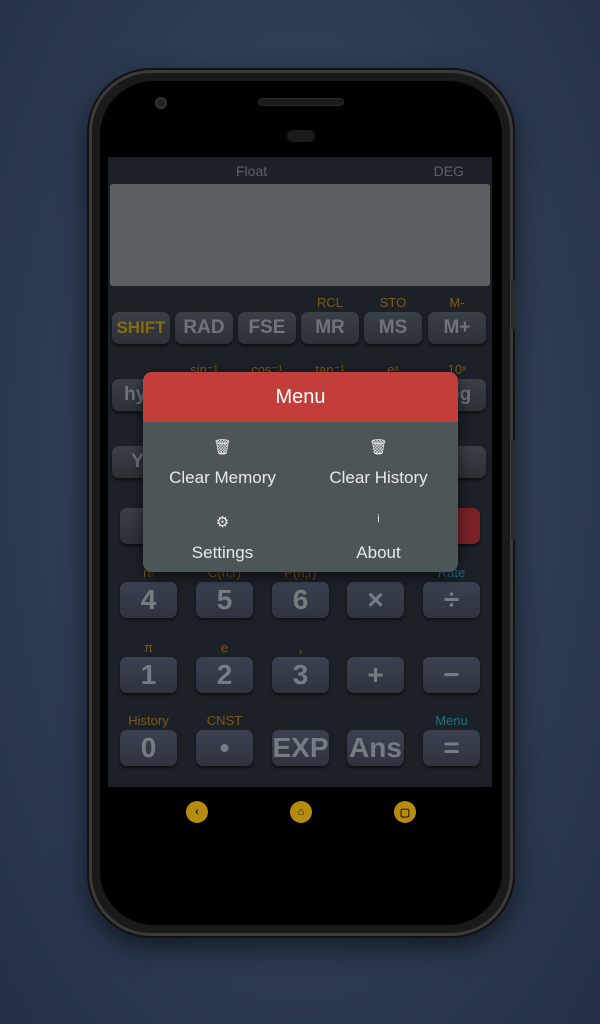  I want to click on key-mr-button: MR, so click(330, 328).